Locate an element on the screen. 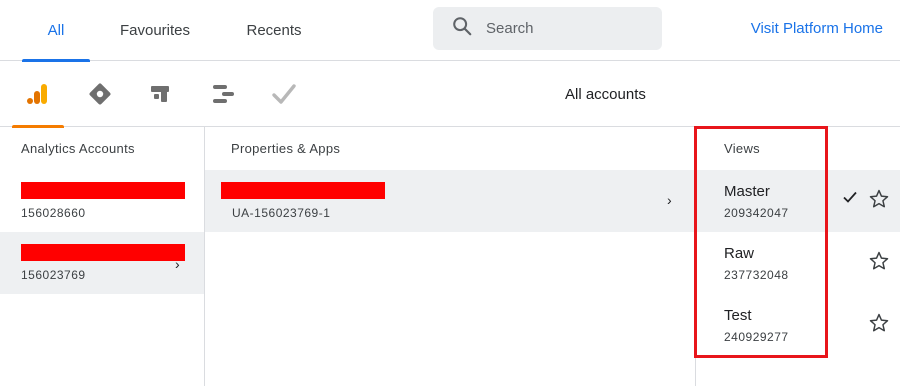 The height and width of the screenshot is (386, 900). scope-label: All accounts is located at coordinates (605, 94).